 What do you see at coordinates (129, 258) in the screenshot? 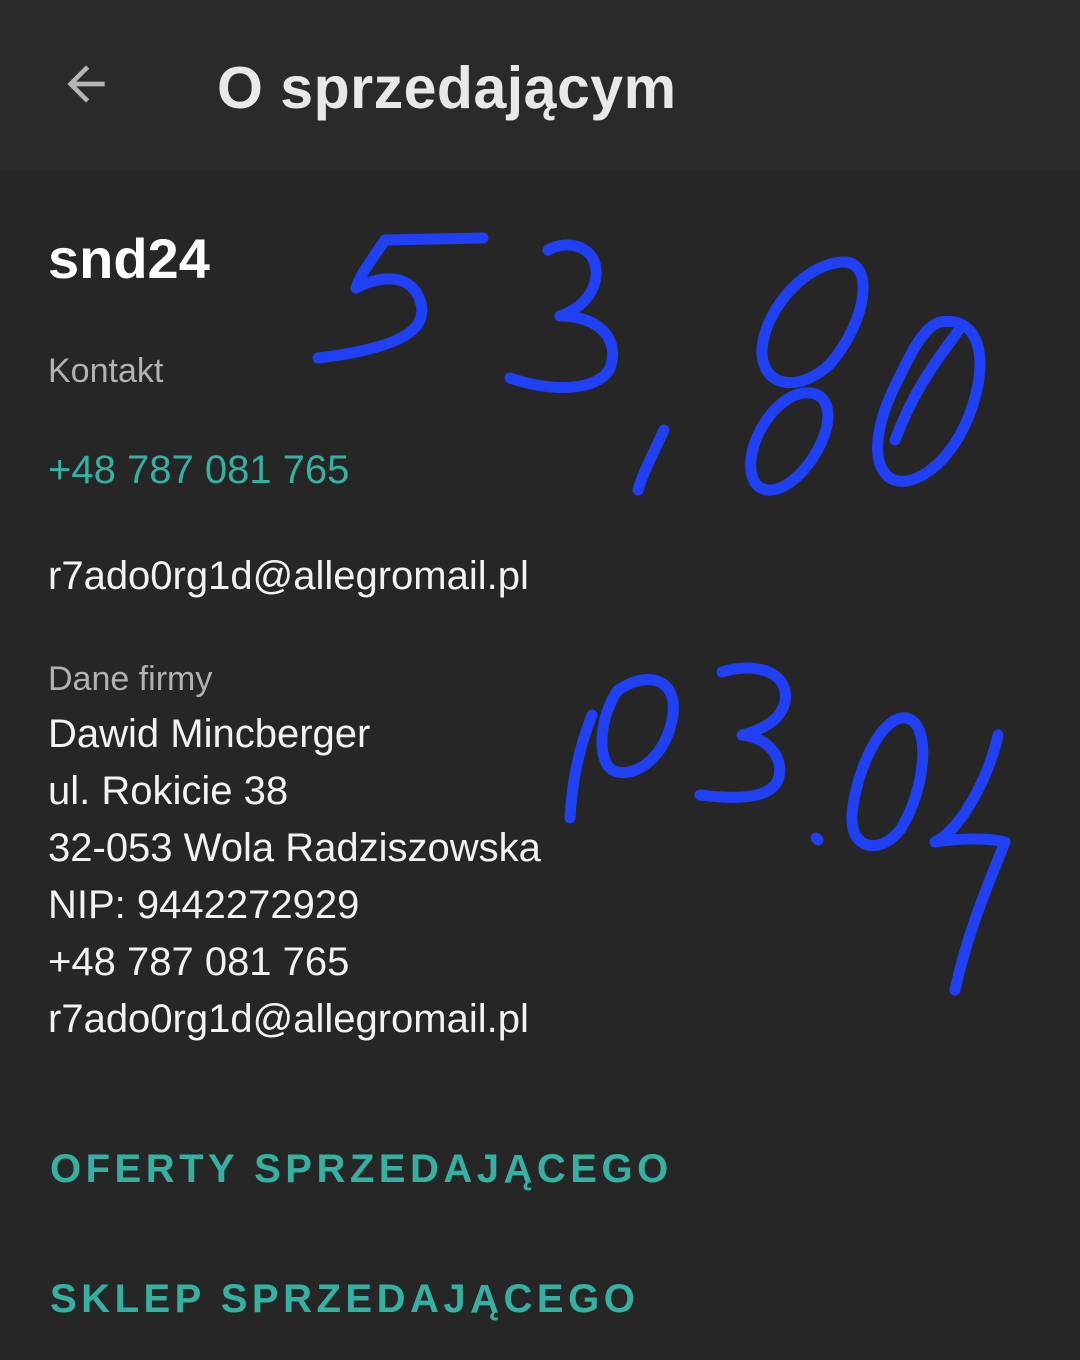
I see `seller-name: snd24` at bounding box center [129, 258].